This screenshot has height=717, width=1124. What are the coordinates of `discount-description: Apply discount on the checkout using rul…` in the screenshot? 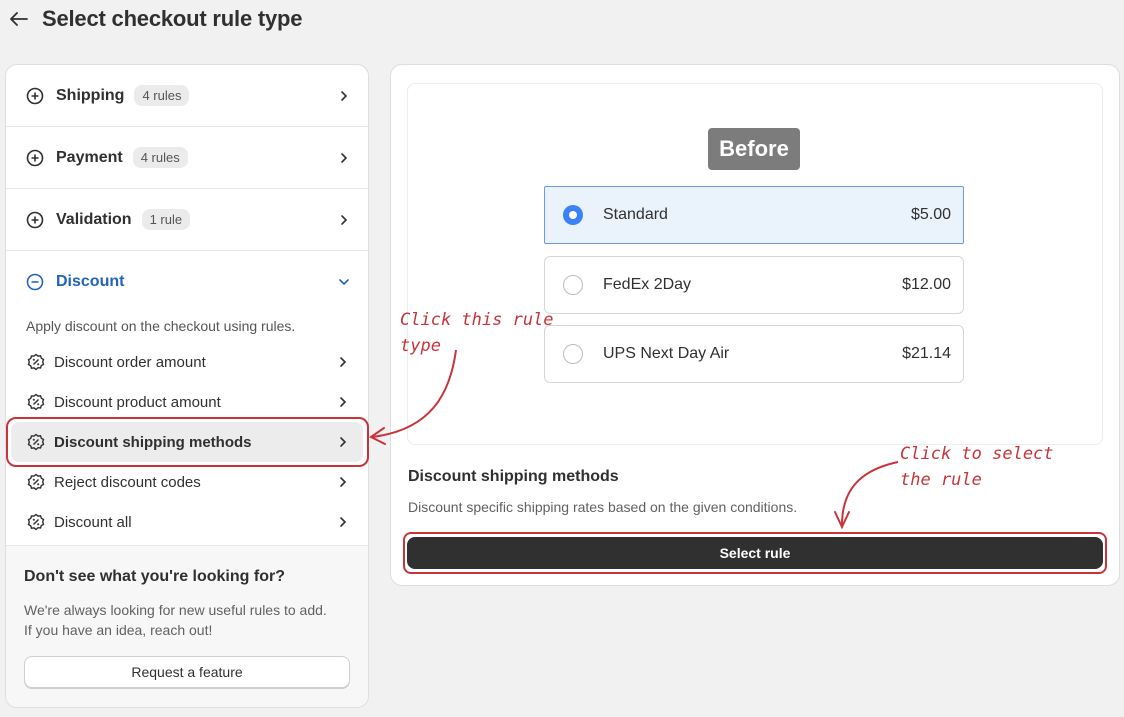 It's located at (161, 326).